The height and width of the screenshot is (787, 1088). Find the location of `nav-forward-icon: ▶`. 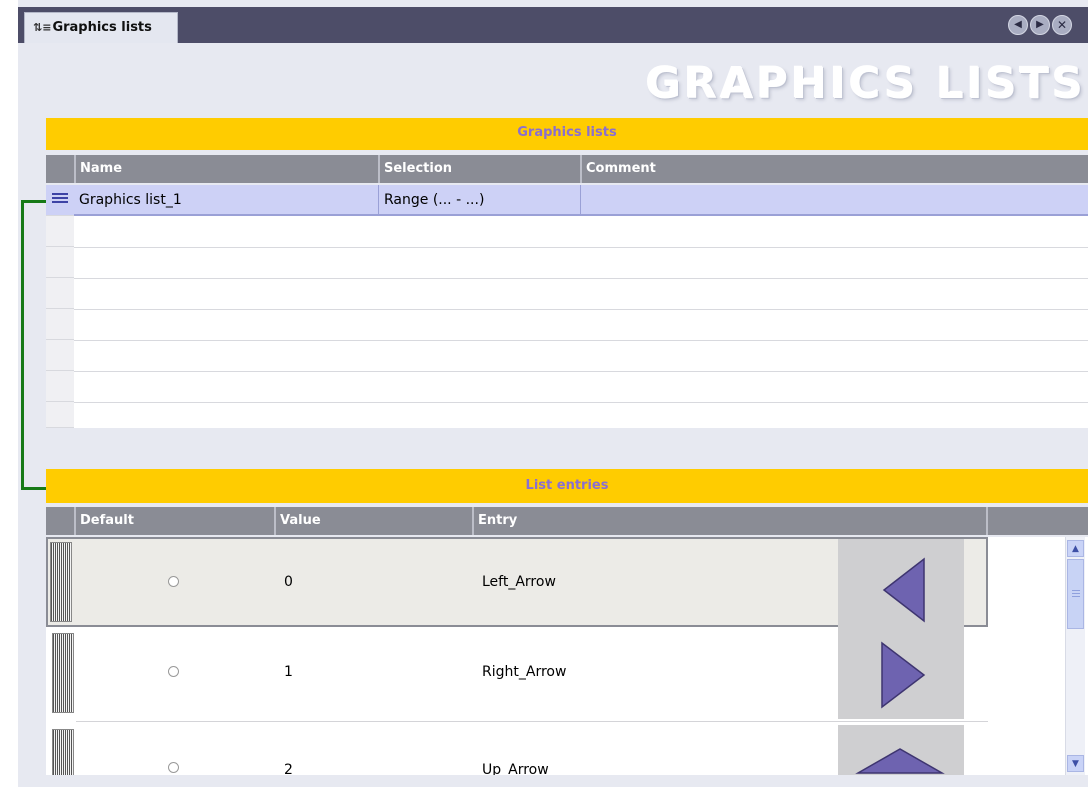

nav-forward-icon: ▶ is located at coordinates (1040, 24).